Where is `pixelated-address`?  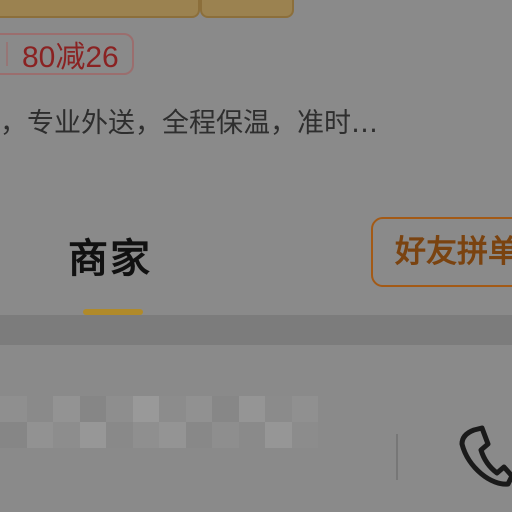 pixelated-address is located at coordinates (159, 422).